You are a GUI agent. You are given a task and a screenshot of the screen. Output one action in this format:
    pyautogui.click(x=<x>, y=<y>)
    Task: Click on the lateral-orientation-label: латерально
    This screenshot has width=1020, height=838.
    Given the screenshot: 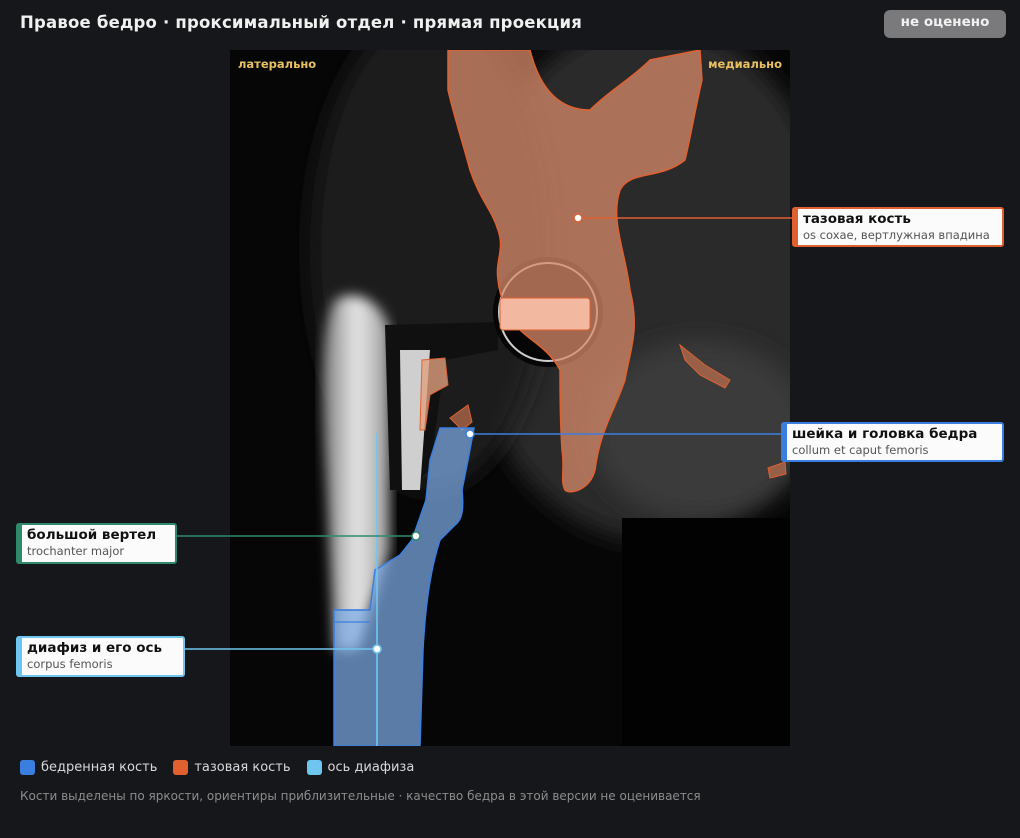 What is the action you would take?
    pyautogui.click(x=277, y=64)
    